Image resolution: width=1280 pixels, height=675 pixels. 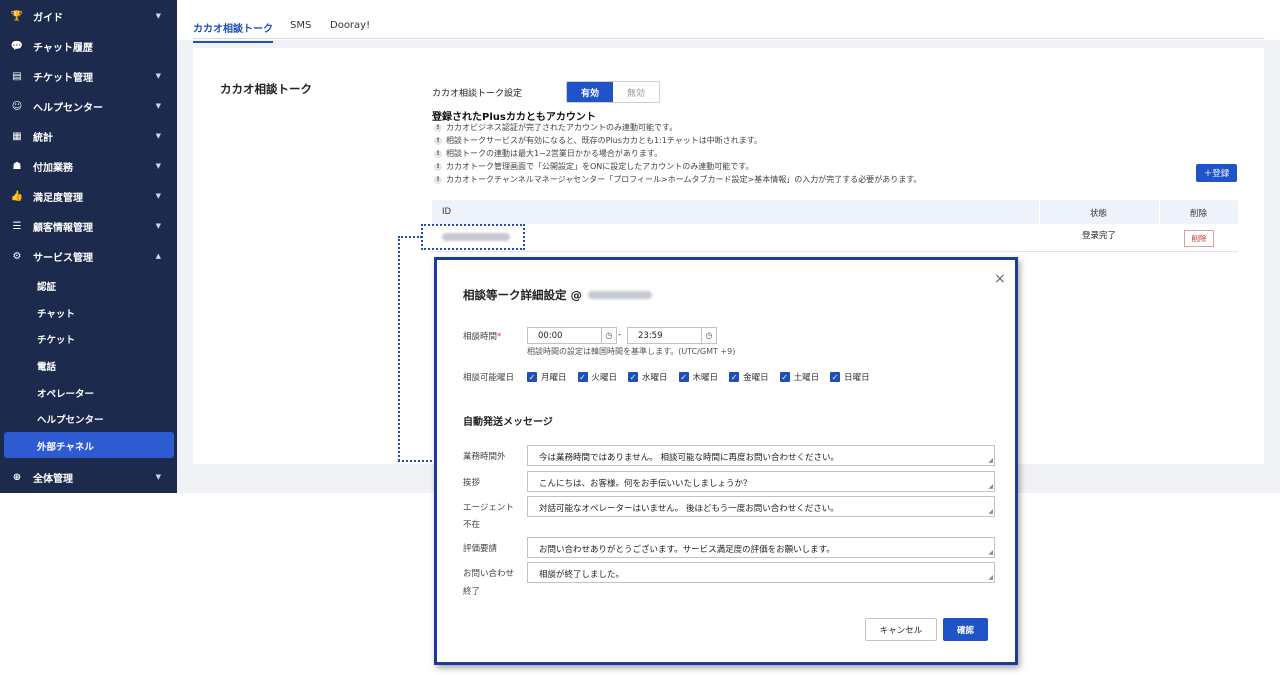 What do you see at coordinates (489, 574) in the screenshot?
I see `message-label: お問い合わせ` at bounding box center [489, 574].